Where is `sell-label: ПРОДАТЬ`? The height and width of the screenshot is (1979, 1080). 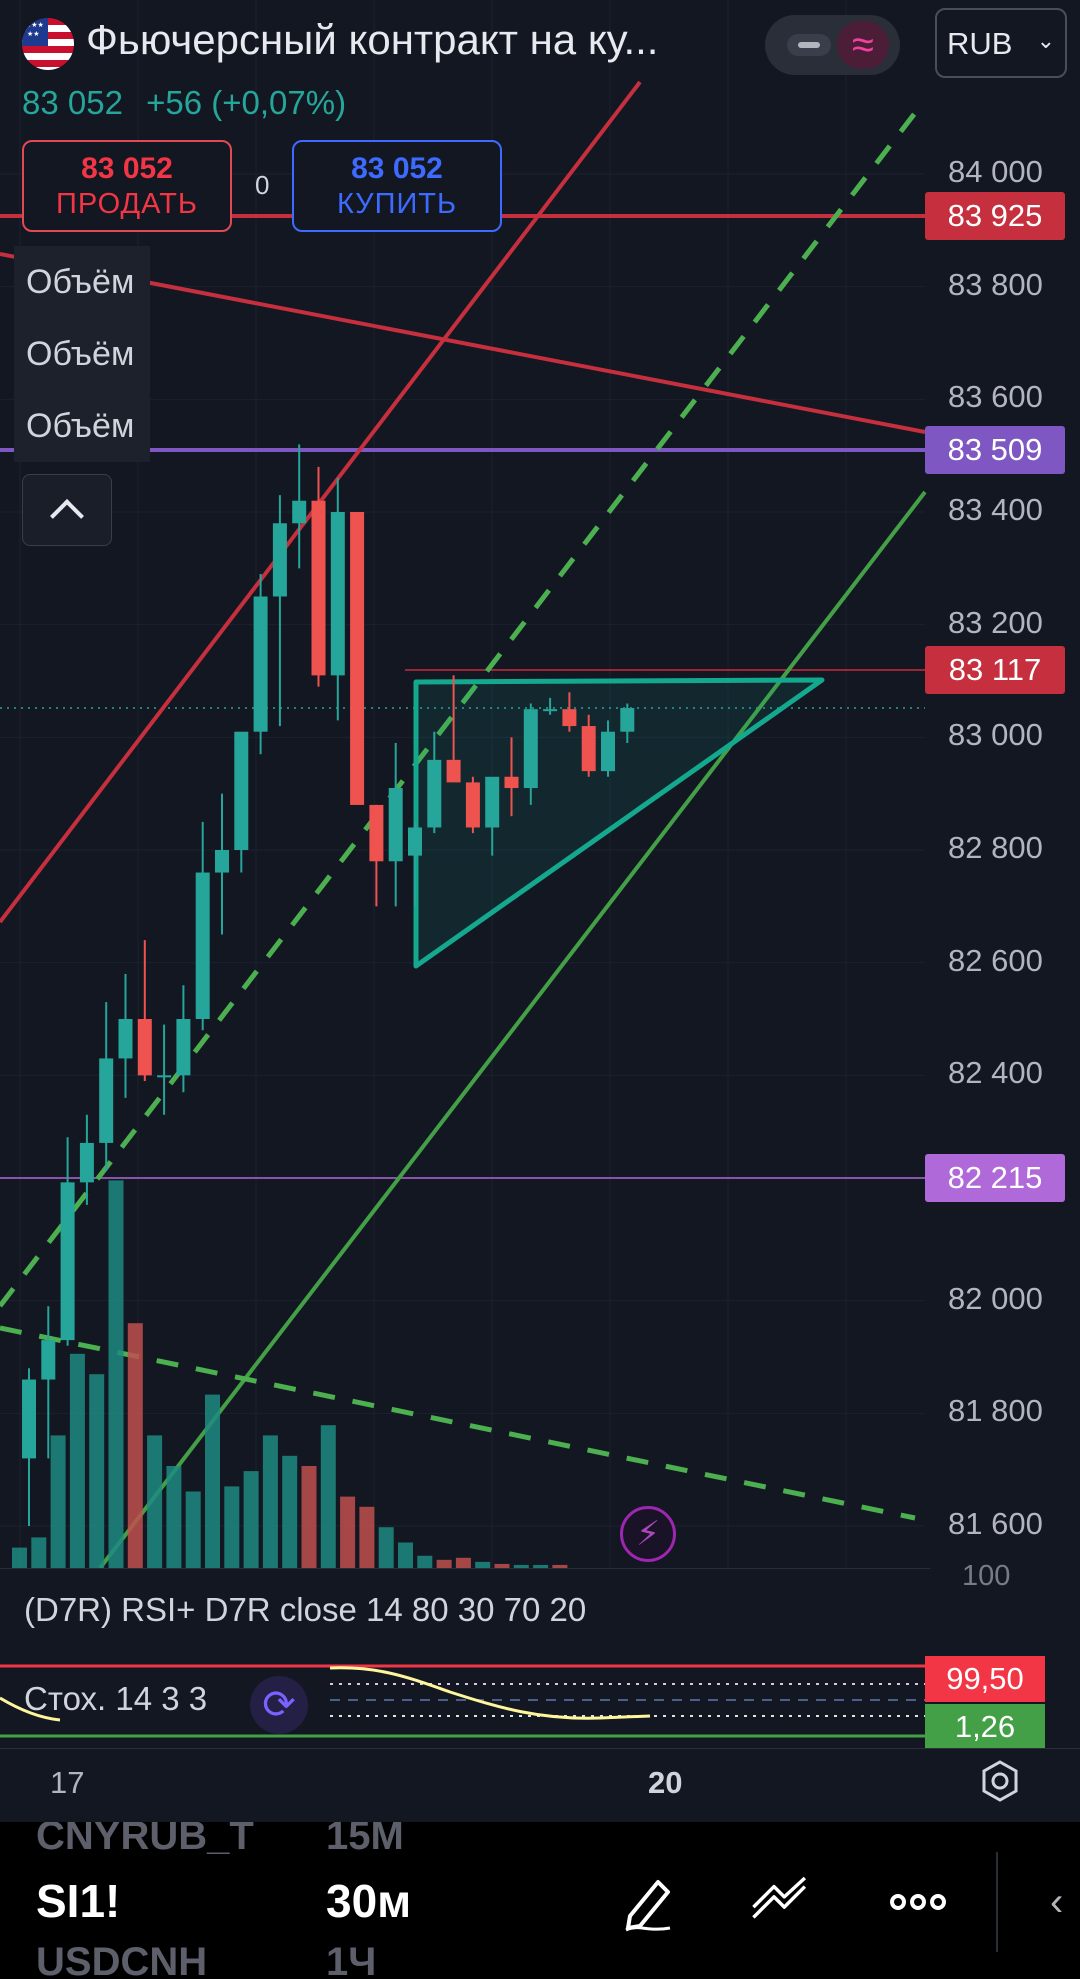 sell-label: ПРОДАТЬ is located at coordinates (127, 204).